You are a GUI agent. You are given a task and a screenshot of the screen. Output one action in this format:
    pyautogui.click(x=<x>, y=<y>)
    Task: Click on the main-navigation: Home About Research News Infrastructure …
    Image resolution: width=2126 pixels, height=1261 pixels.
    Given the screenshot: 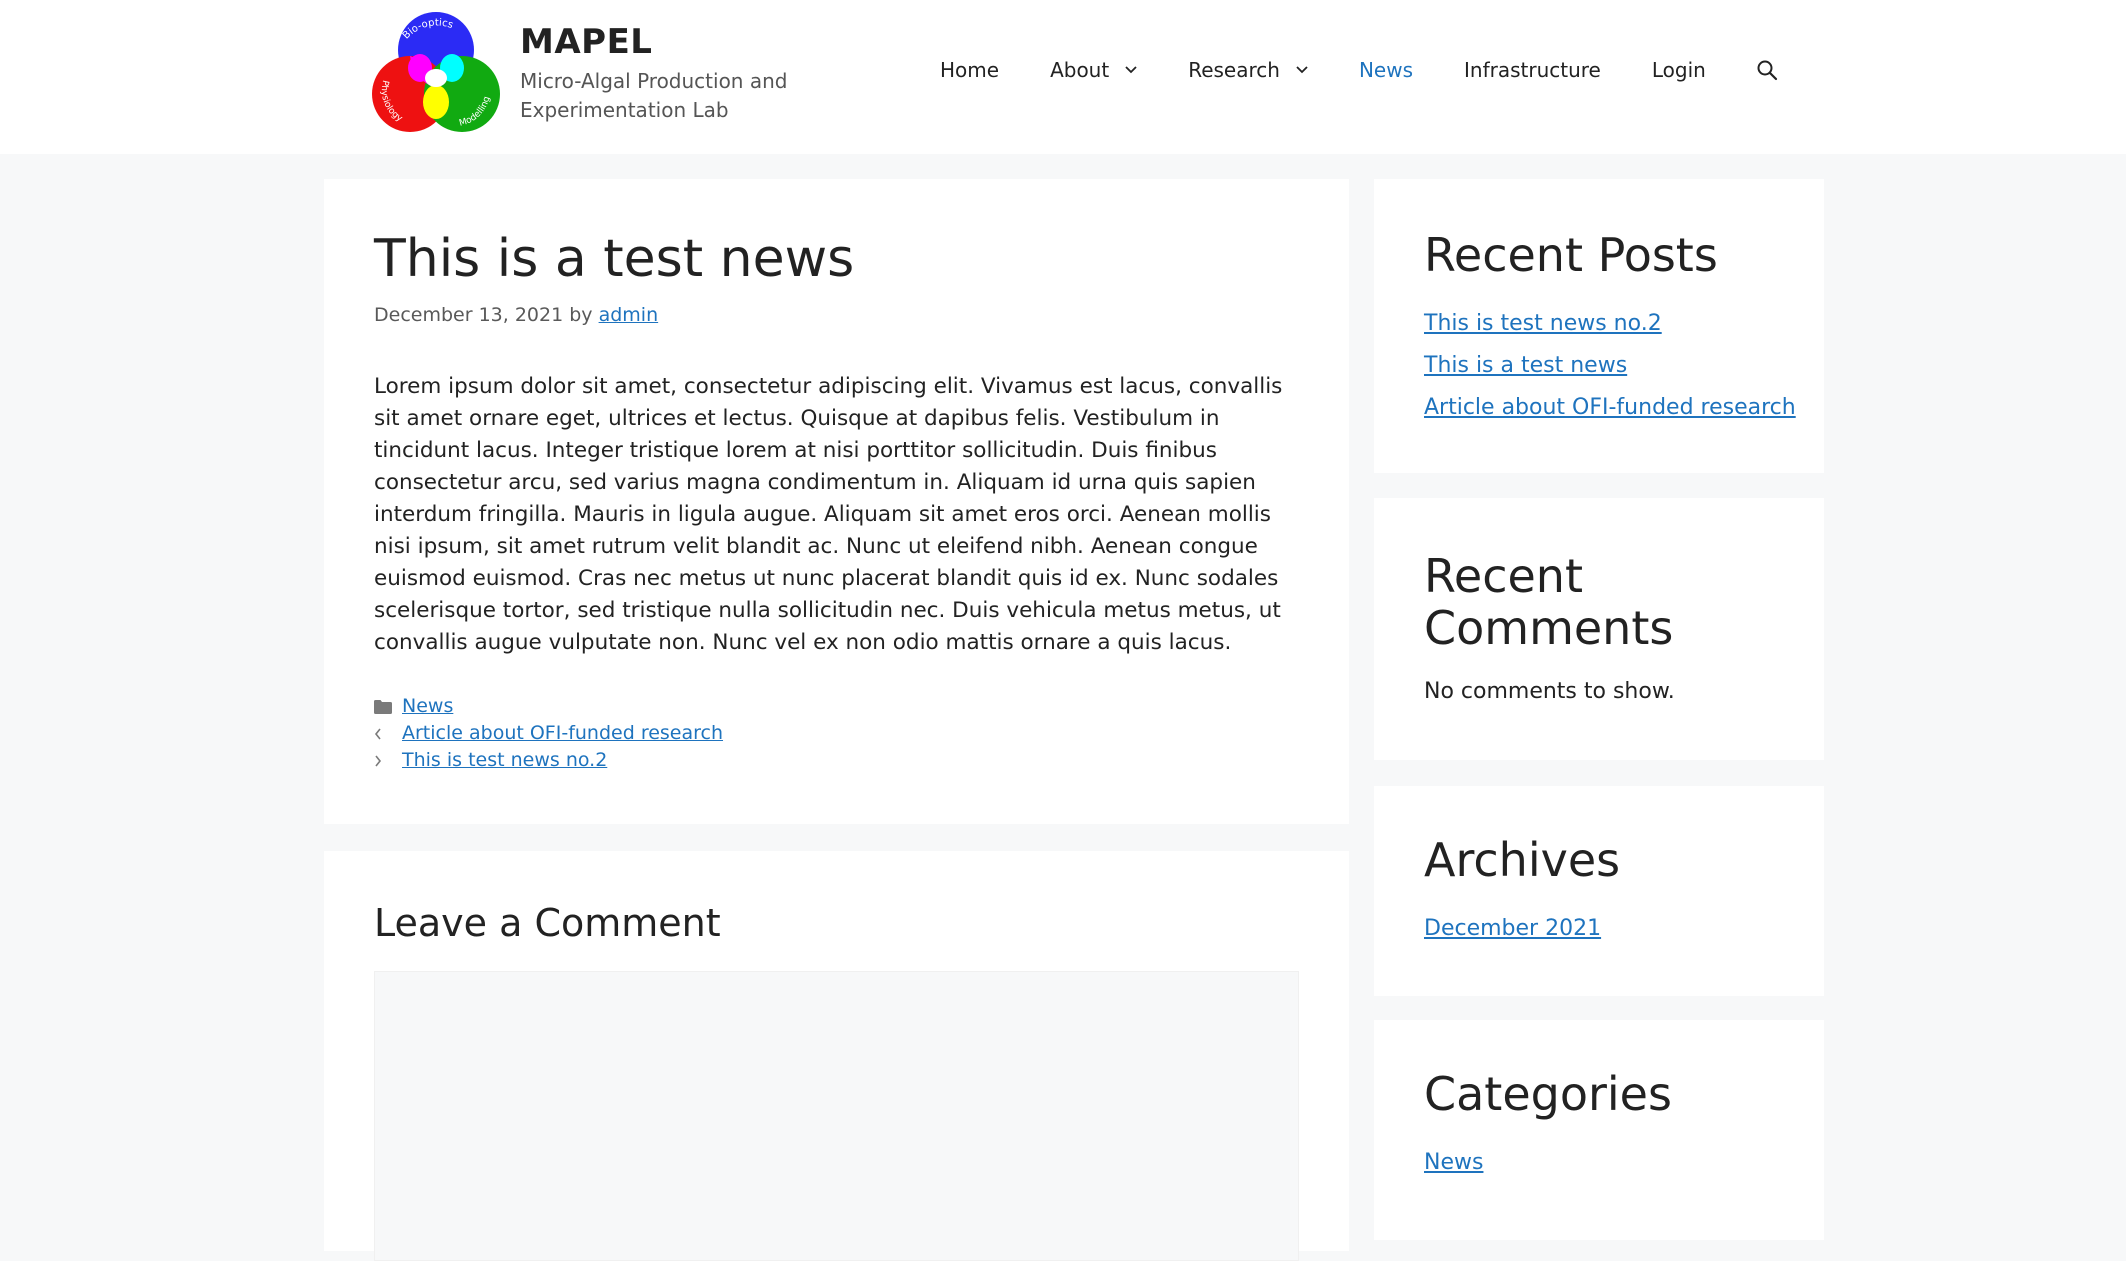 What is the action you would take?
    pyautogui.click(x=1359, y=70)
    